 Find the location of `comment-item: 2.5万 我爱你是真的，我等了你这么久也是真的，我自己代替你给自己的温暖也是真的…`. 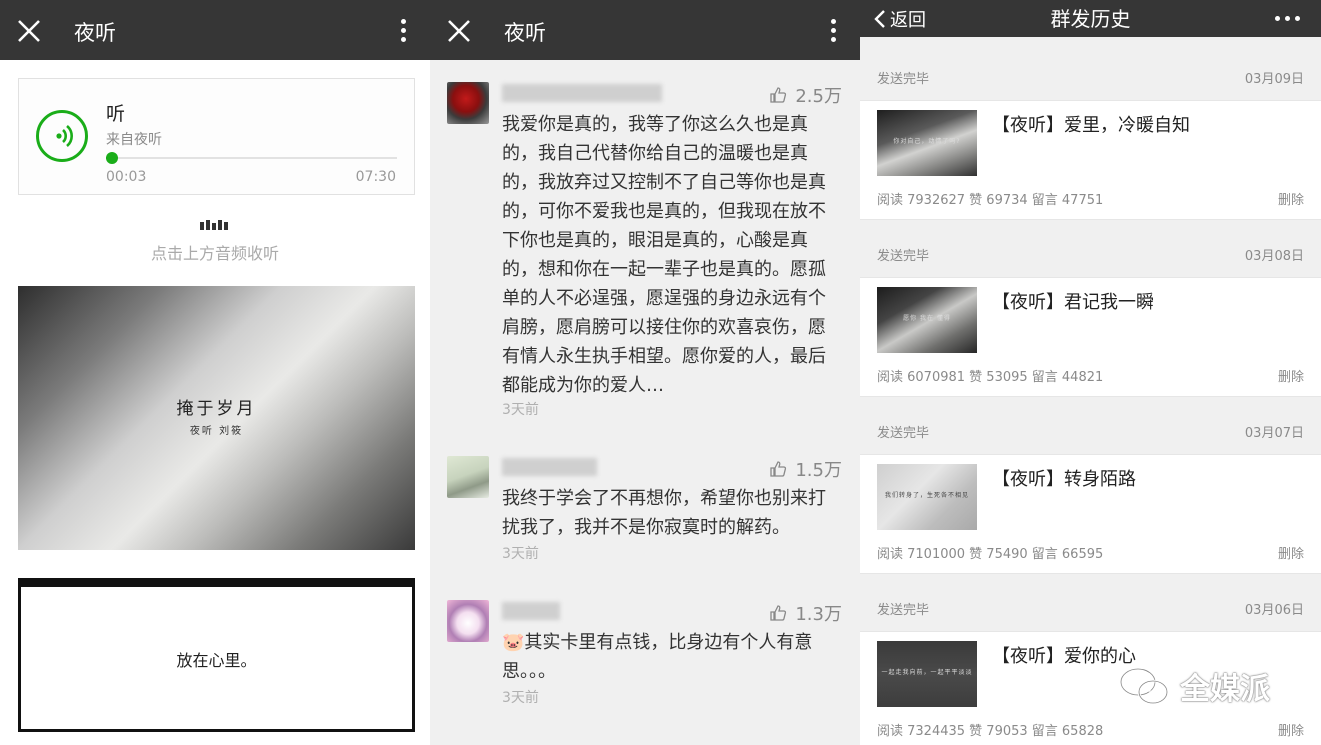

comment-item: 2.5万 我爱你是真的，我等了你这么久也是真的，我自己代替你给自己的温暖也是真的… is located at coordinates (645, 252).